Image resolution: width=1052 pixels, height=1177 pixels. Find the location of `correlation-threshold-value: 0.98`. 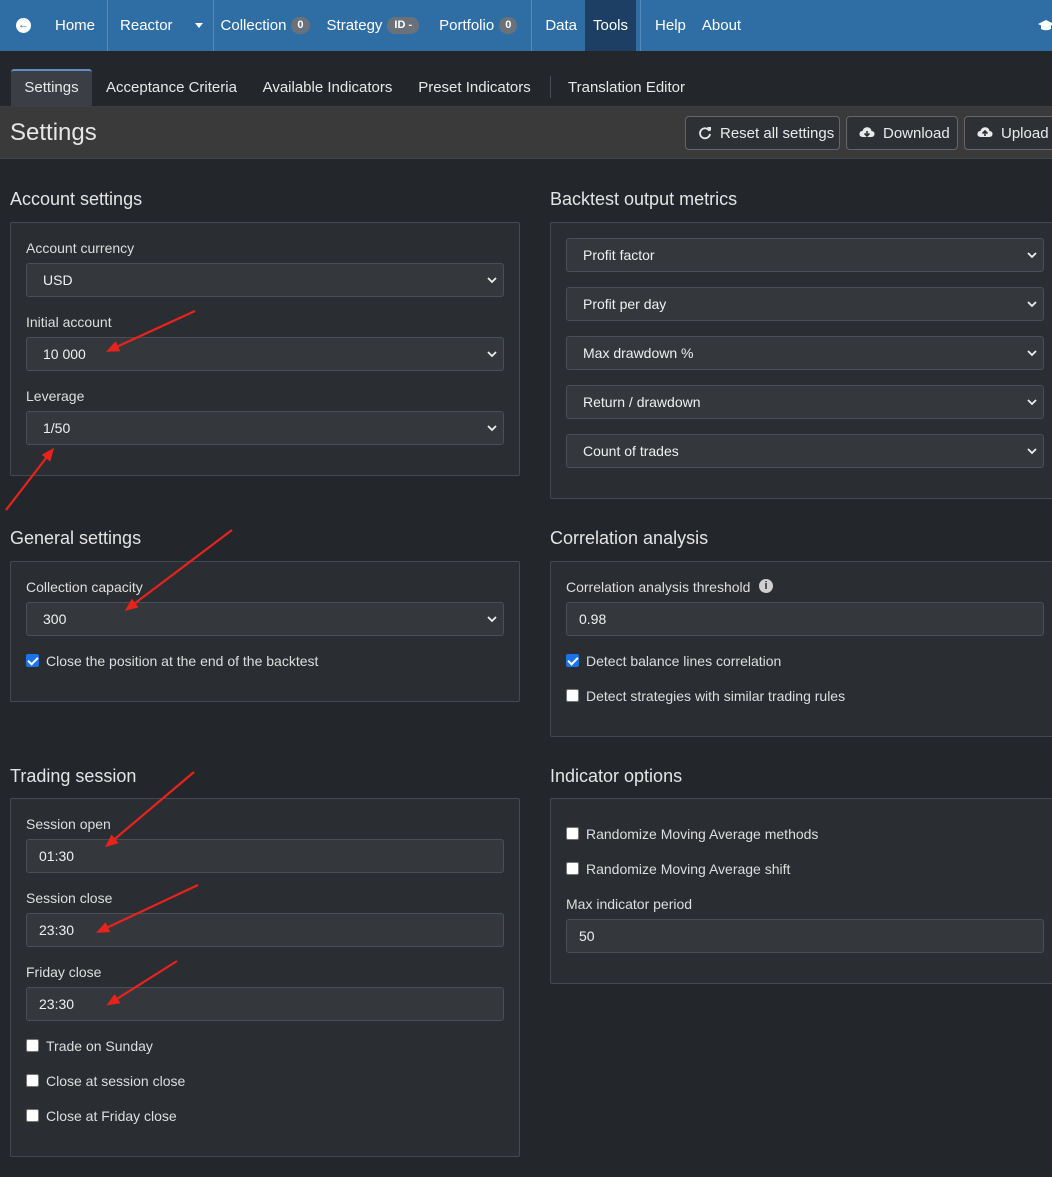

correlation-threshold-value: 0.98 is located at coordinates (593, 619).